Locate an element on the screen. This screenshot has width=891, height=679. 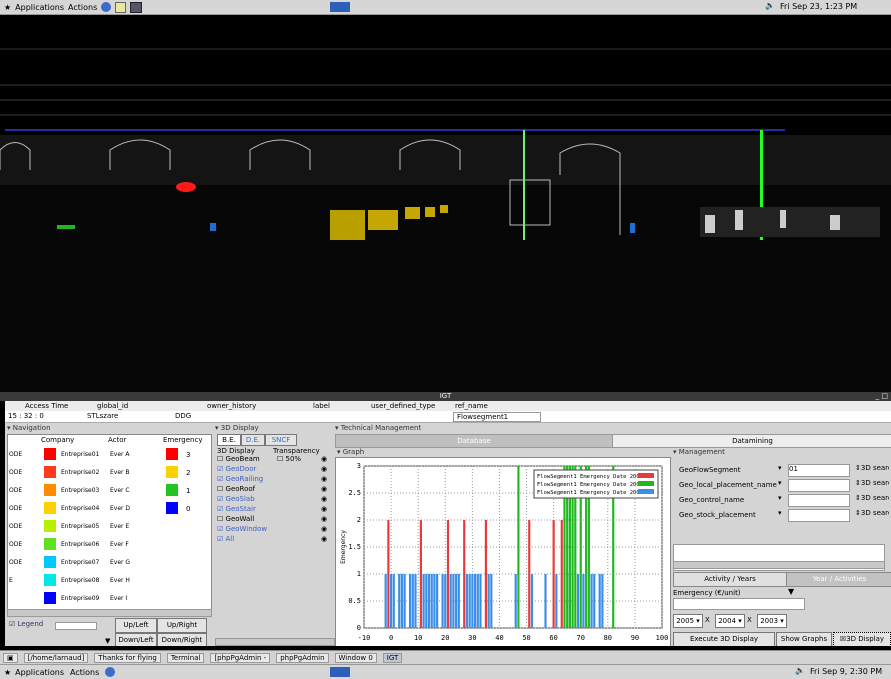
col-user-defined-type: user_defined_type is located at coordinates (403, 406).